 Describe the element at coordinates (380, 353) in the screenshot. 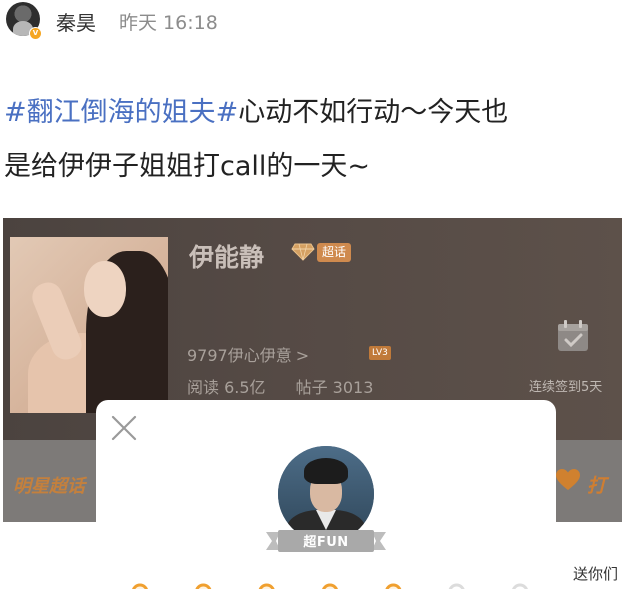

I see `level-badge: LV3` at that location.